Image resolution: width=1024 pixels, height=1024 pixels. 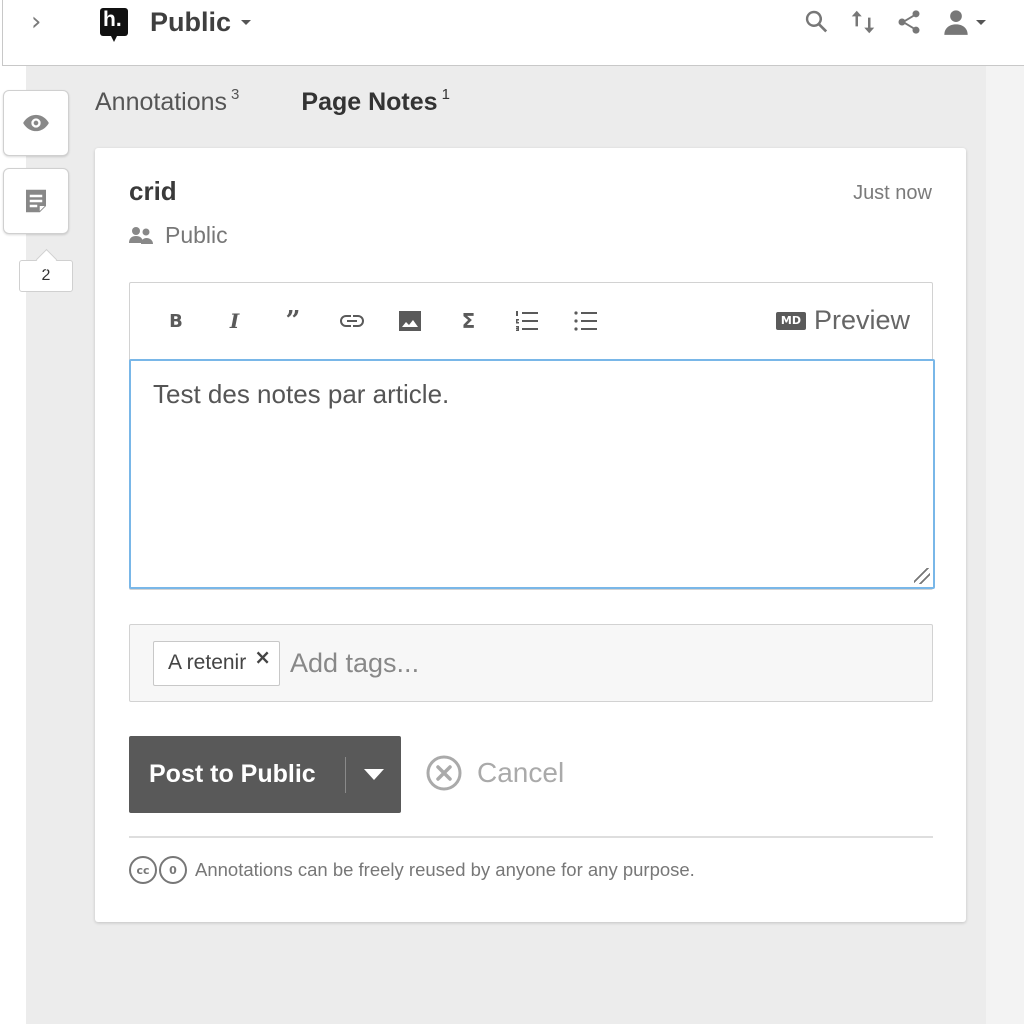 I want to click on search-icon, so click(x=817, y=22).